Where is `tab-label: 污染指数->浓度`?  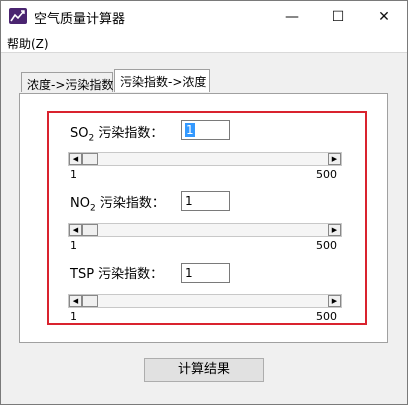
tab-label: 污染指数->浓度 is located at coordinates (163, 82).